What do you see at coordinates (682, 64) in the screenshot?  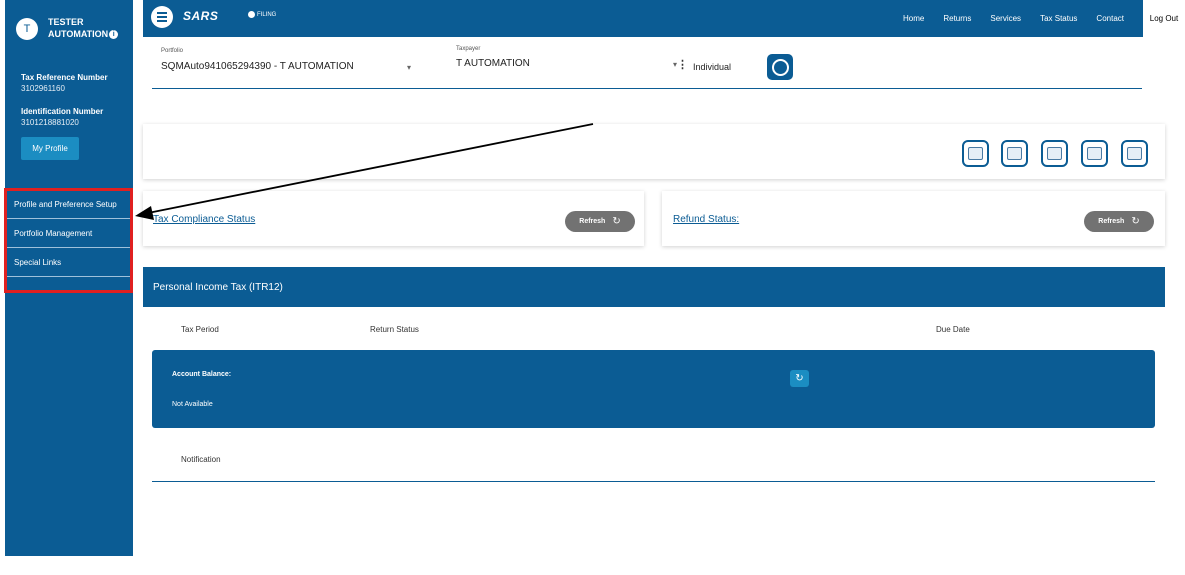 I see `more-options-icon: ⋮` at bounding box center [682, 64].